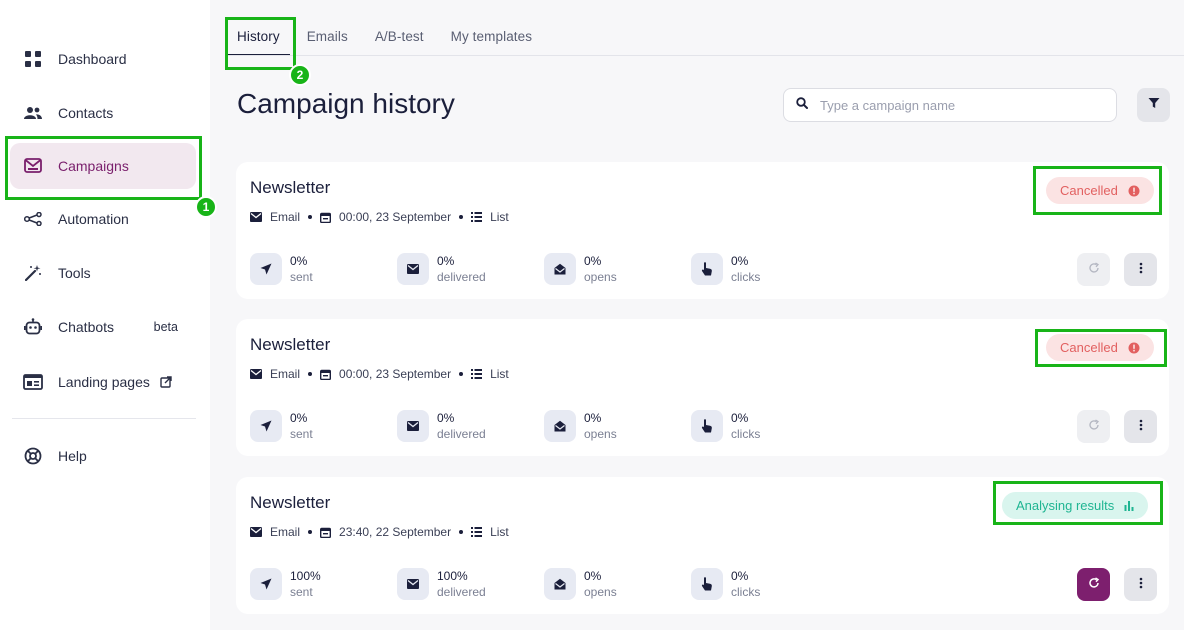  What do you see at coordinates (103, 166) in the screenshot?
I see `sidebar-item-campaigns: Campaigns` at bounding box center [103, 166].